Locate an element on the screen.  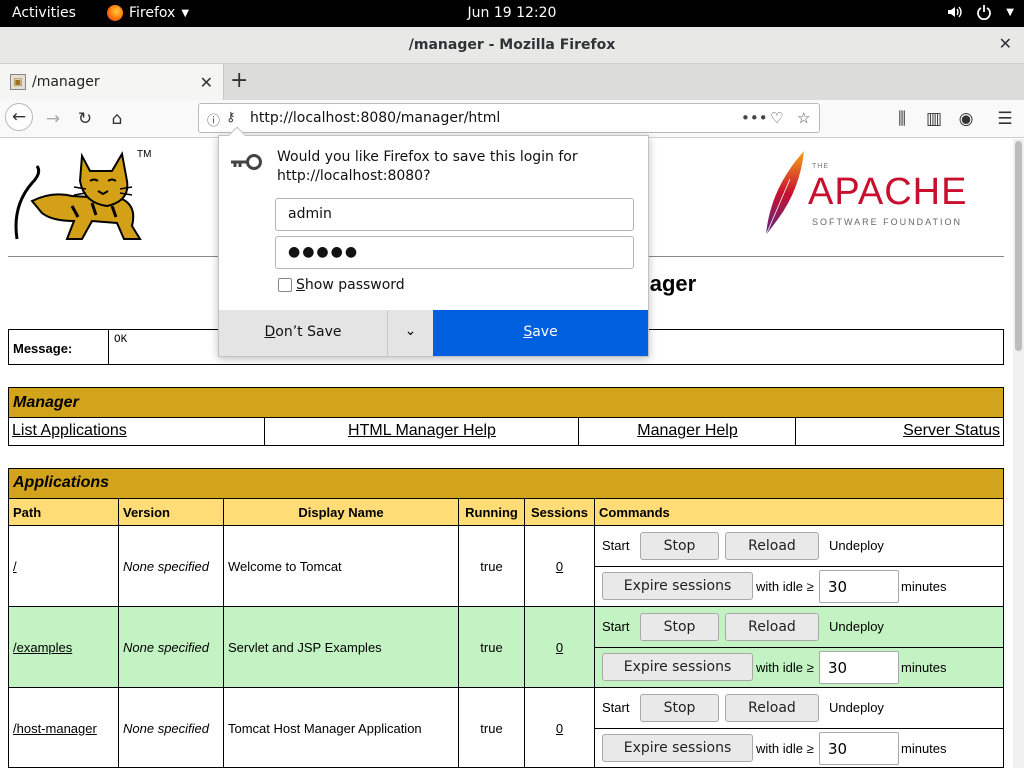
tab-close-icon: ✕ is located at coordinates (206, 82).